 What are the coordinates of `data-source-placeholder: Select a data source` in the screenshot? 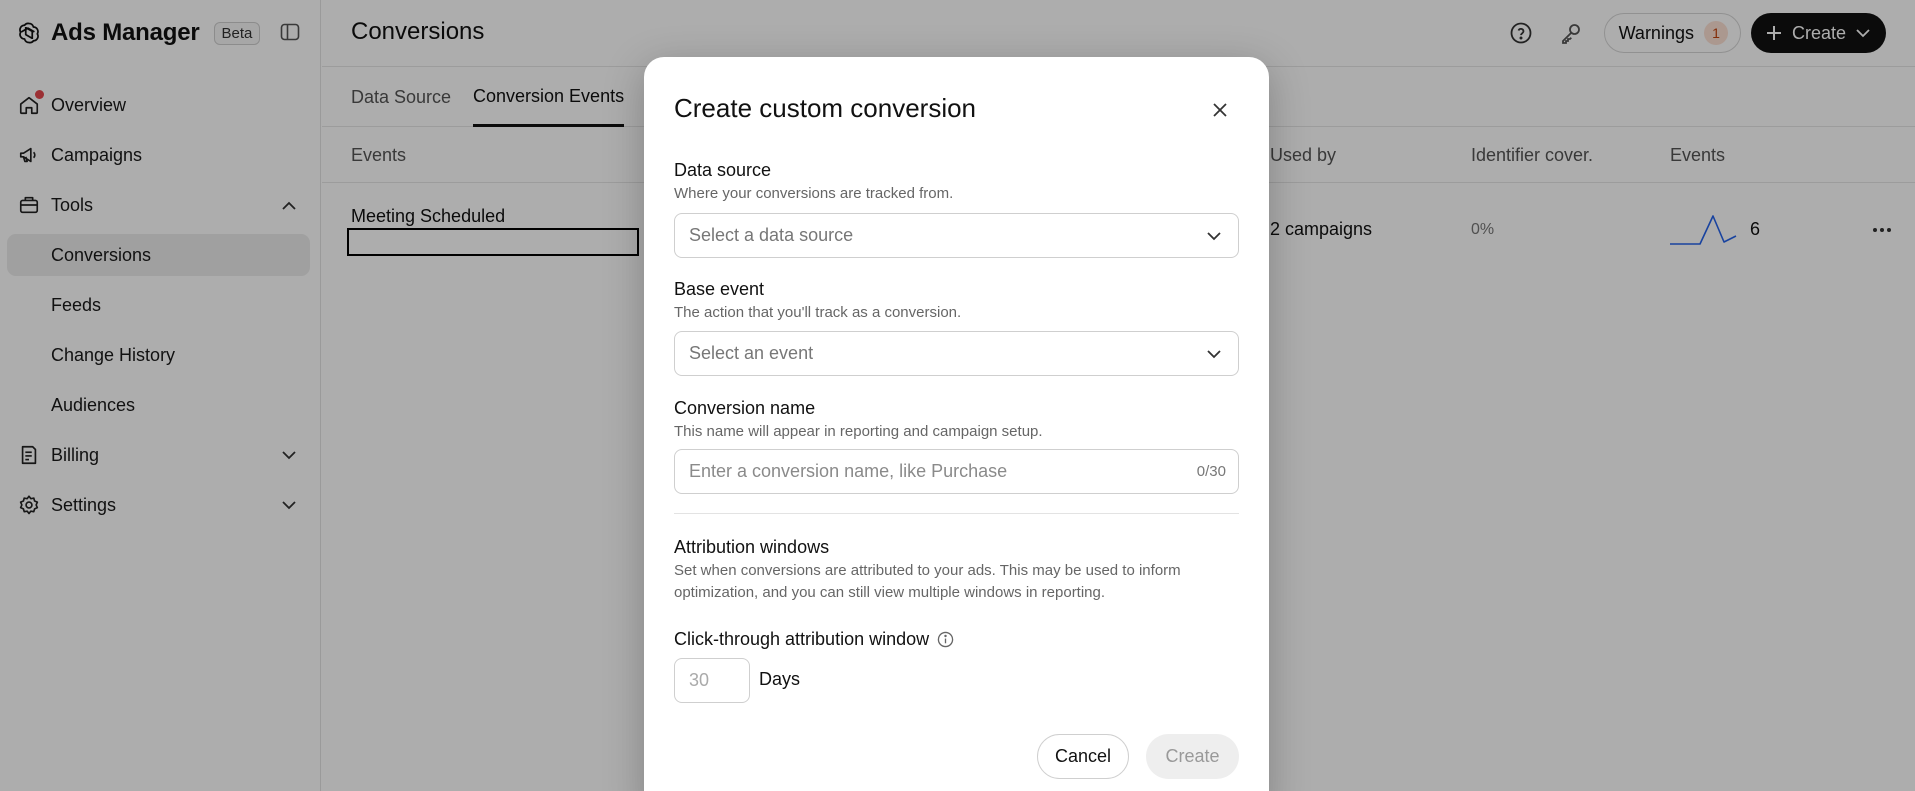 It's located at (771, 235).